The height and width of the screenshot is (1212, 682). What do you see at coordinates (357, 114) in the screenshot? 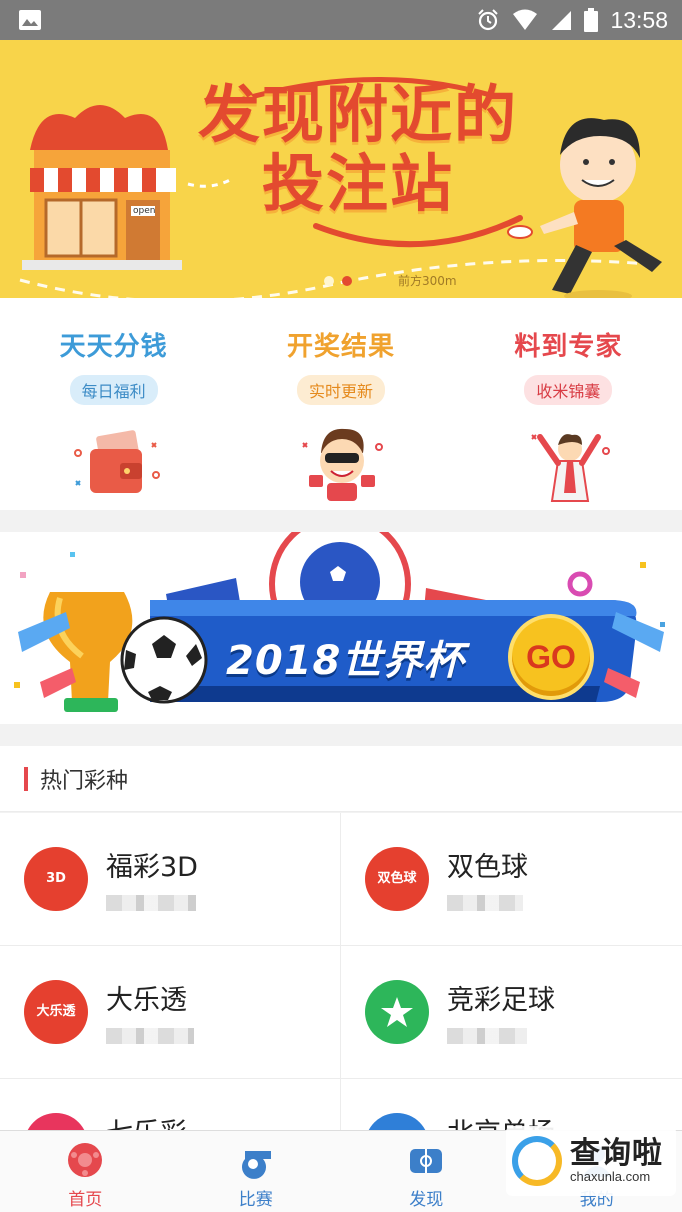
I see `hero-title-line1: 发现附近的` at bounding box center [357, 114].